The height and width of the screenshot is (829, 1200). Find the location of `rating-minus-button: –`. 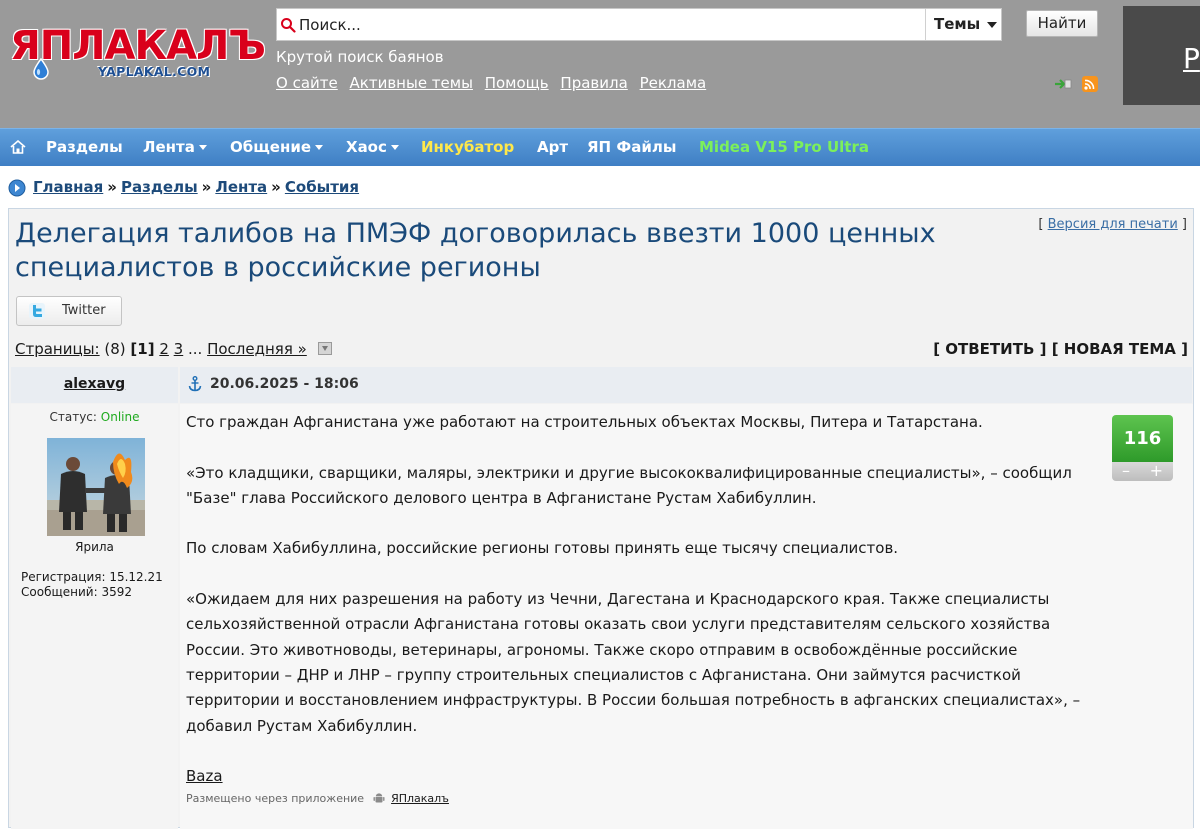

rating-minus-button: – is located at coordinates (1126, 471).